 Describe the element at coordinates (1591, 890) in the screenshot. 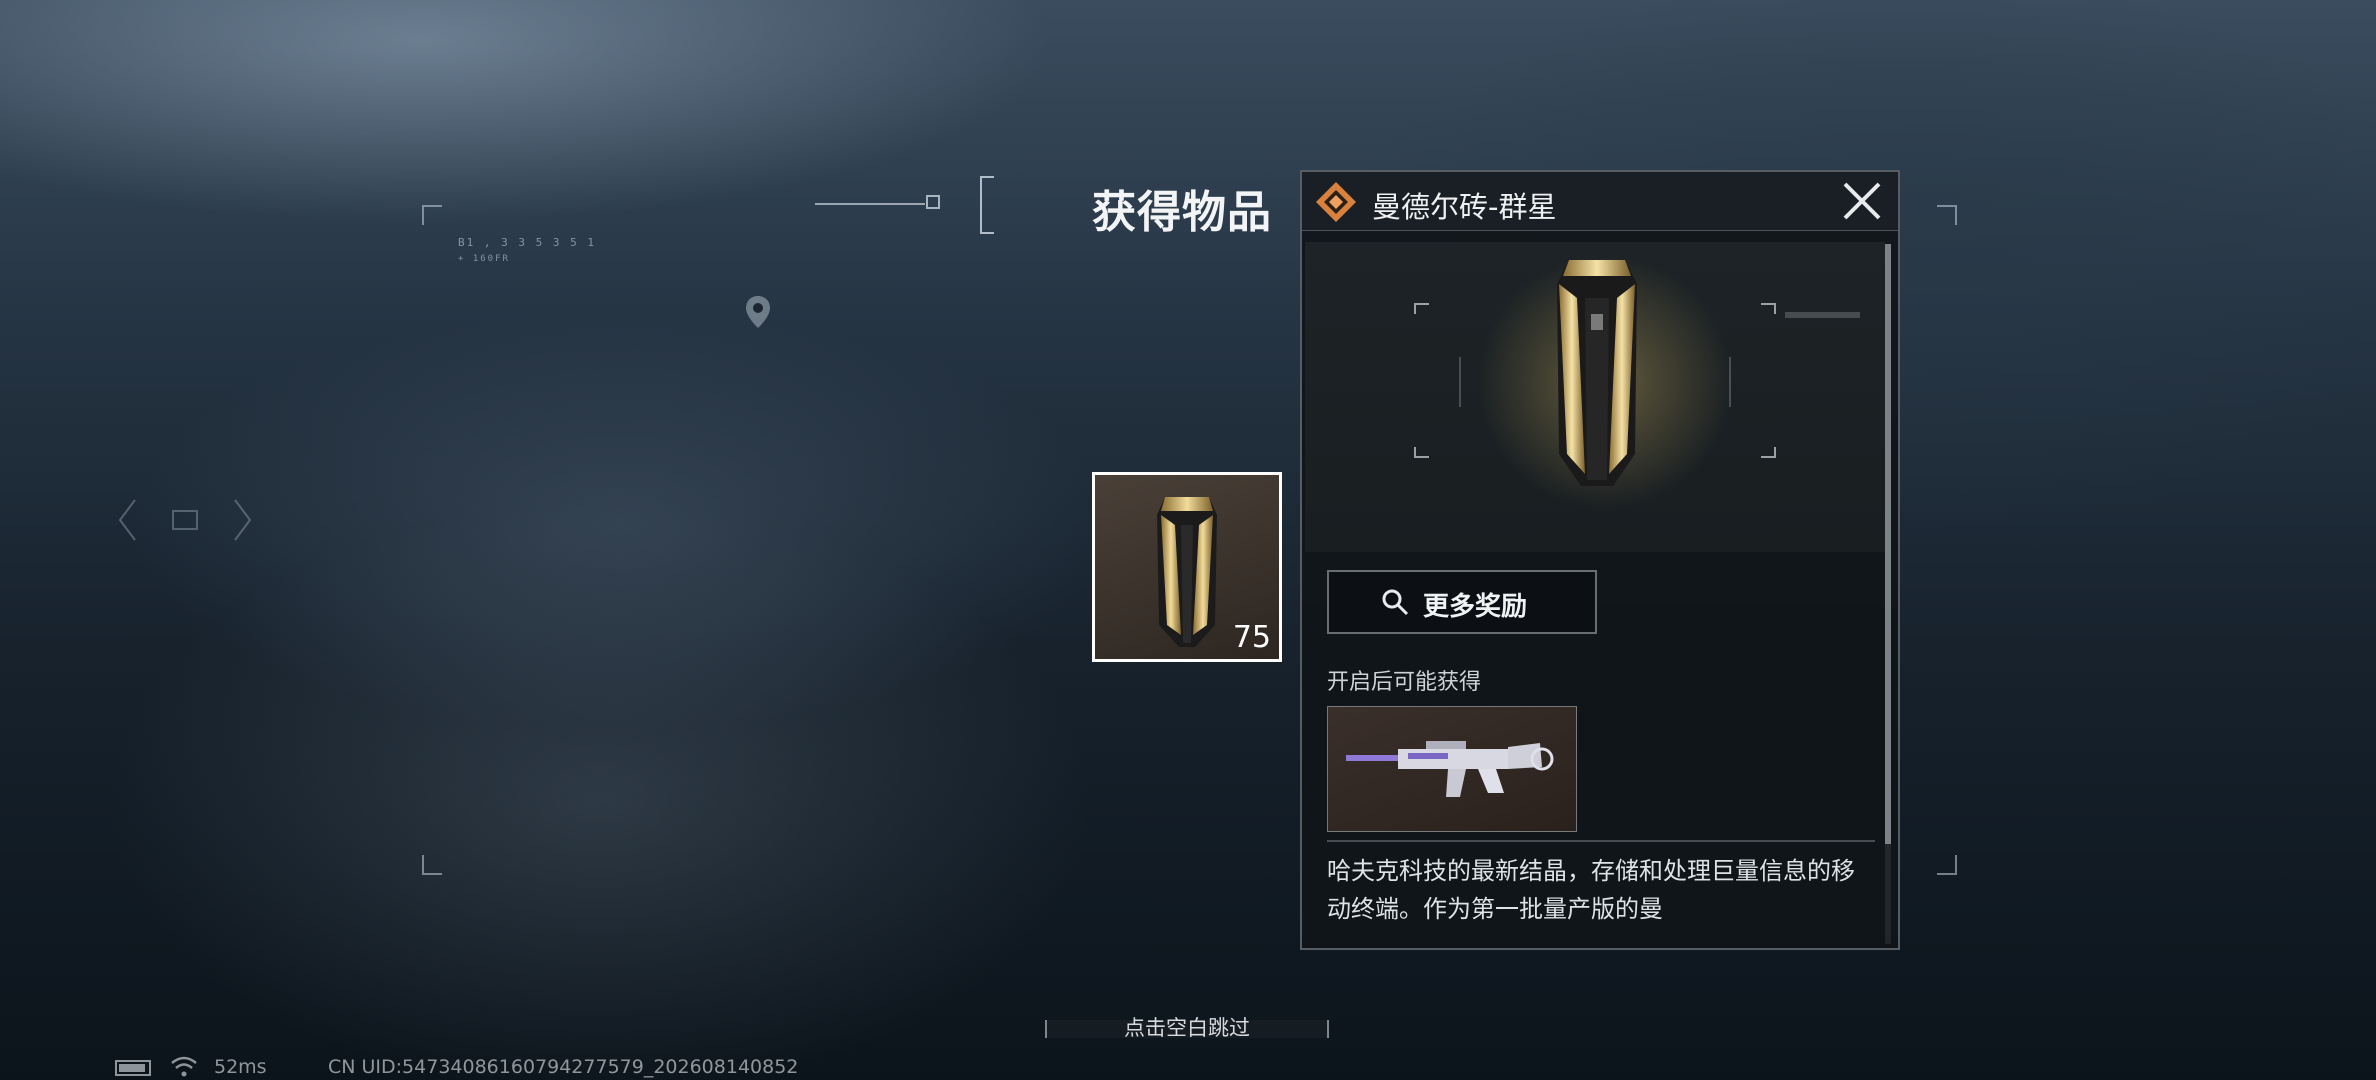

I see `item-description: 哈夫克科技的最新结晶，存储和处理巨量信息的移动终端。作为第一批量产版的曼` at that location.